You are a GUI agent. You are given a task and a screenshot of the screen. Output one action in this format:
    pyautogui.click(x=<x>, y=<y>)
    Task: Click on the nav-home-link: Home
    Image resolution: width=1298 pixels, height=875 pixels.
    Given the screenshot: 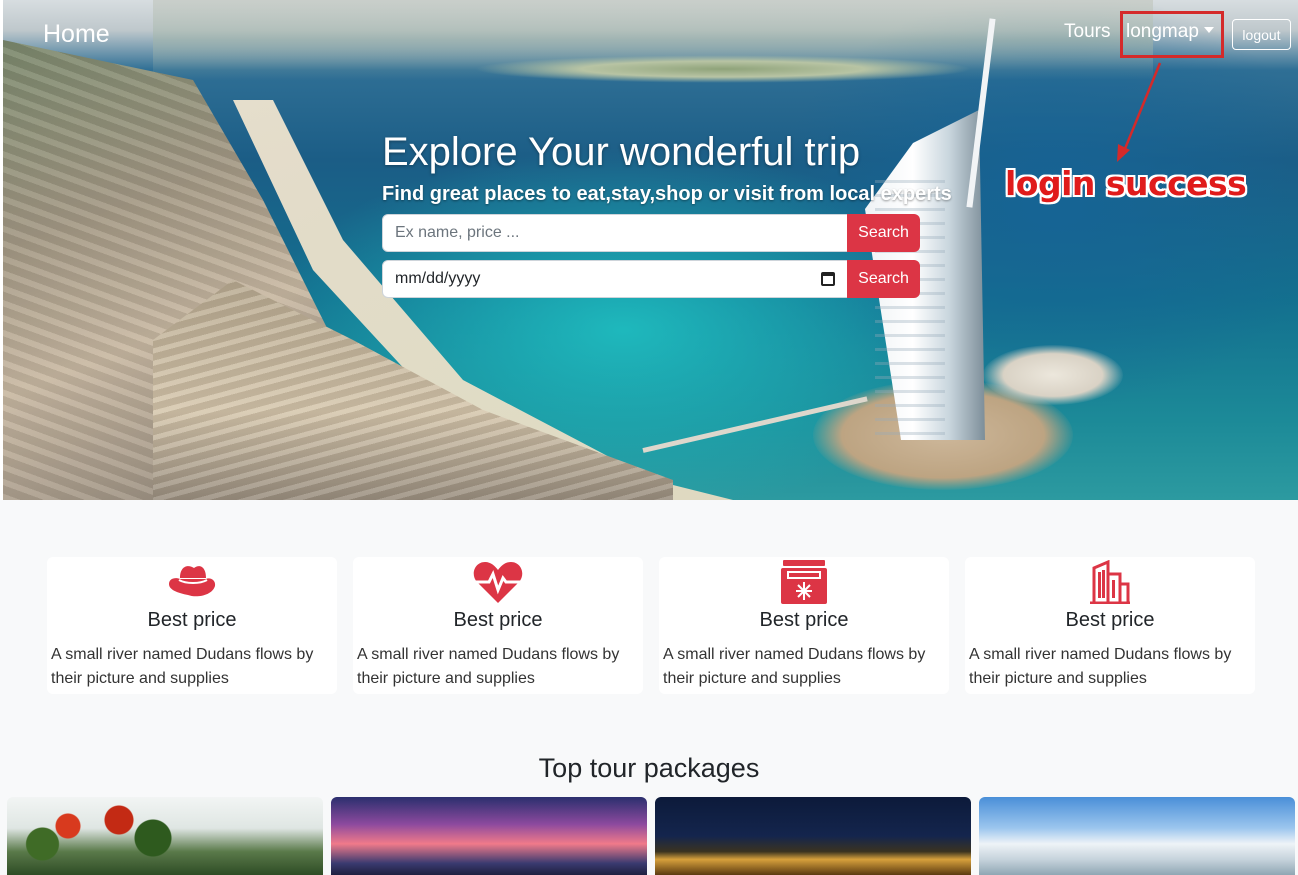 What is the action you would take?
    pyautogui.click(x=76, y=34)
    